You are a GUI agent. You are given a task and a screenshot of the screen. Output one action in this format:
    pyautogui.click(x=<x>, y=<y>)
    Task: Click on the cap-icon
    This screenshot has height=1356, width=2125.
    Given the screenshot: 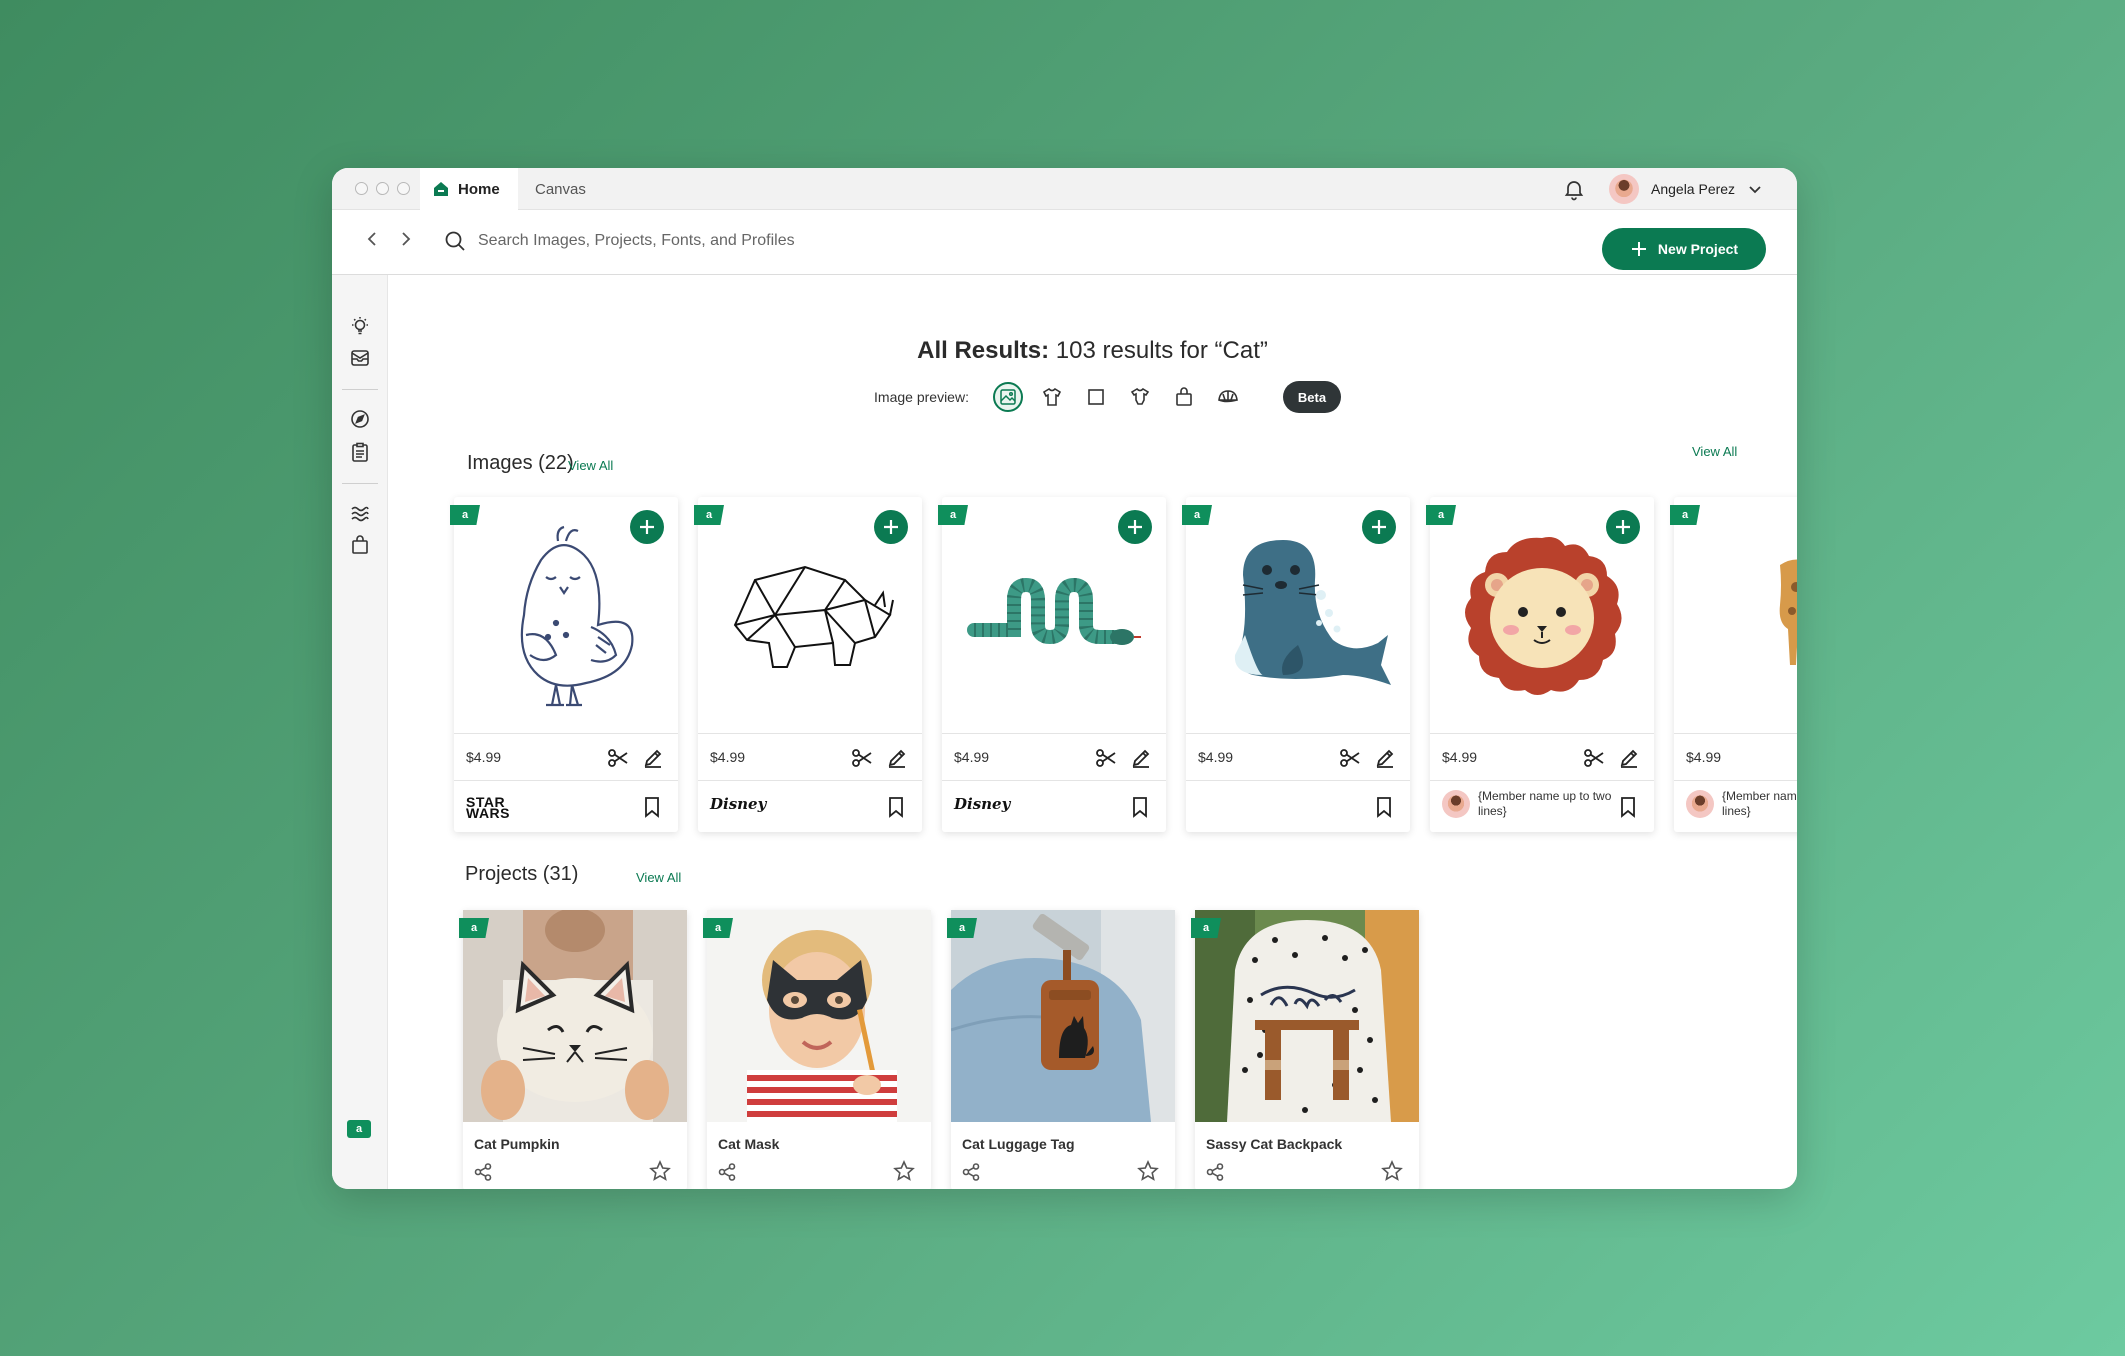 What is the action you would take?
    pyautogui.click(x=1228, y=397)
    